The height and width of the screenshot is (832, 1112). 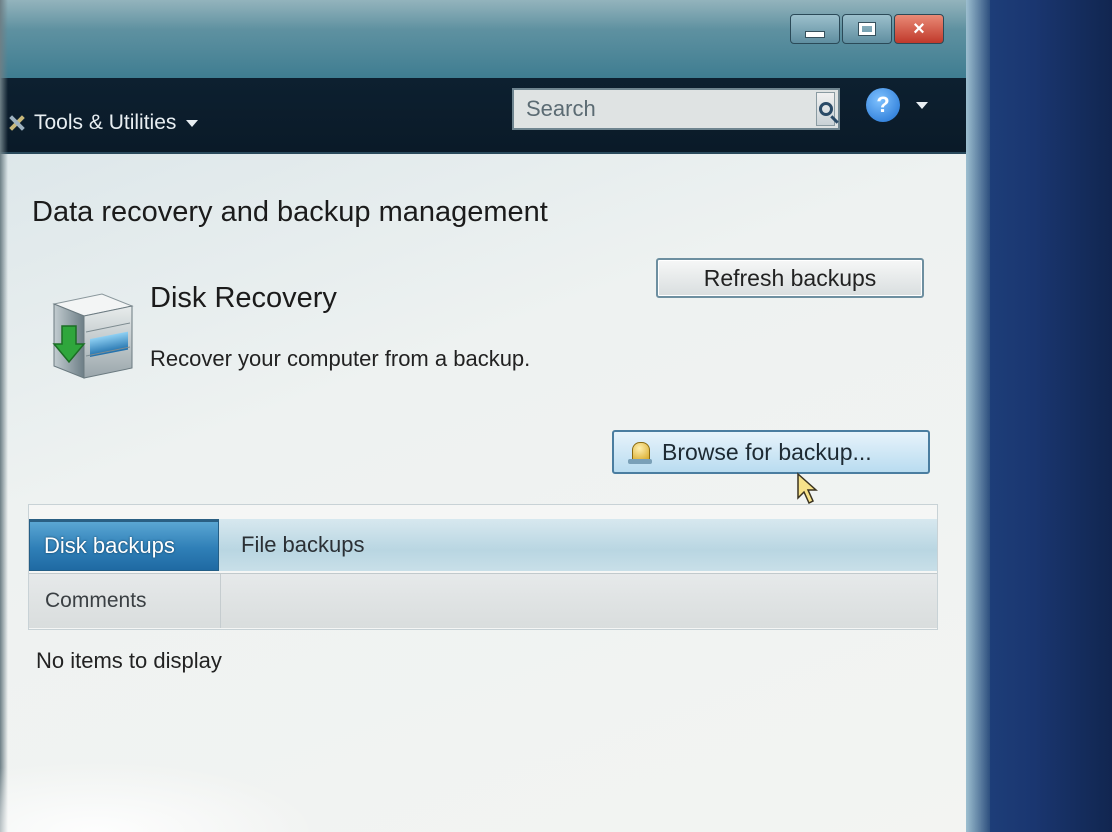 I want to click on browse-icon, so click(x=641, y=452).